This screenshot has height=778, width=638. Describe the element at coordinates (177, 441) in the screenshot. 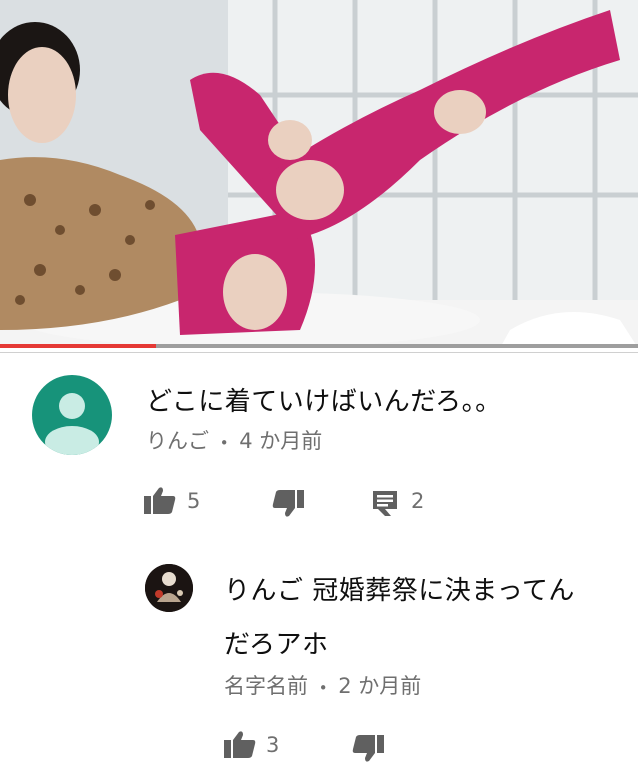

I see `comment-author: りんご` at that location.